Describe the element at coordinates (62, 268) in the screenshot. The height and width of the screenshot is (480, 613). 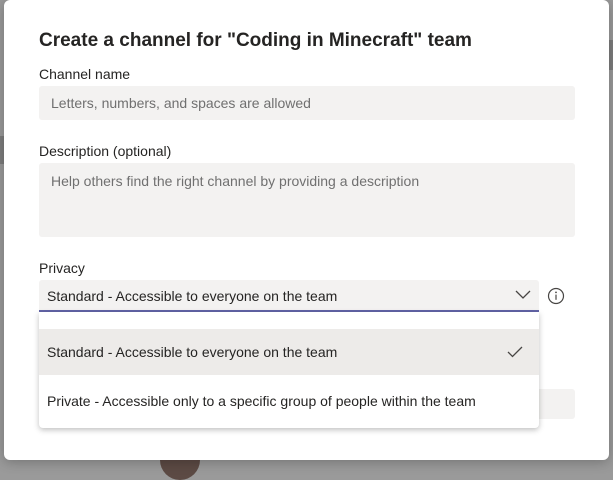
I see `privacy-label: Privacy` at that location.